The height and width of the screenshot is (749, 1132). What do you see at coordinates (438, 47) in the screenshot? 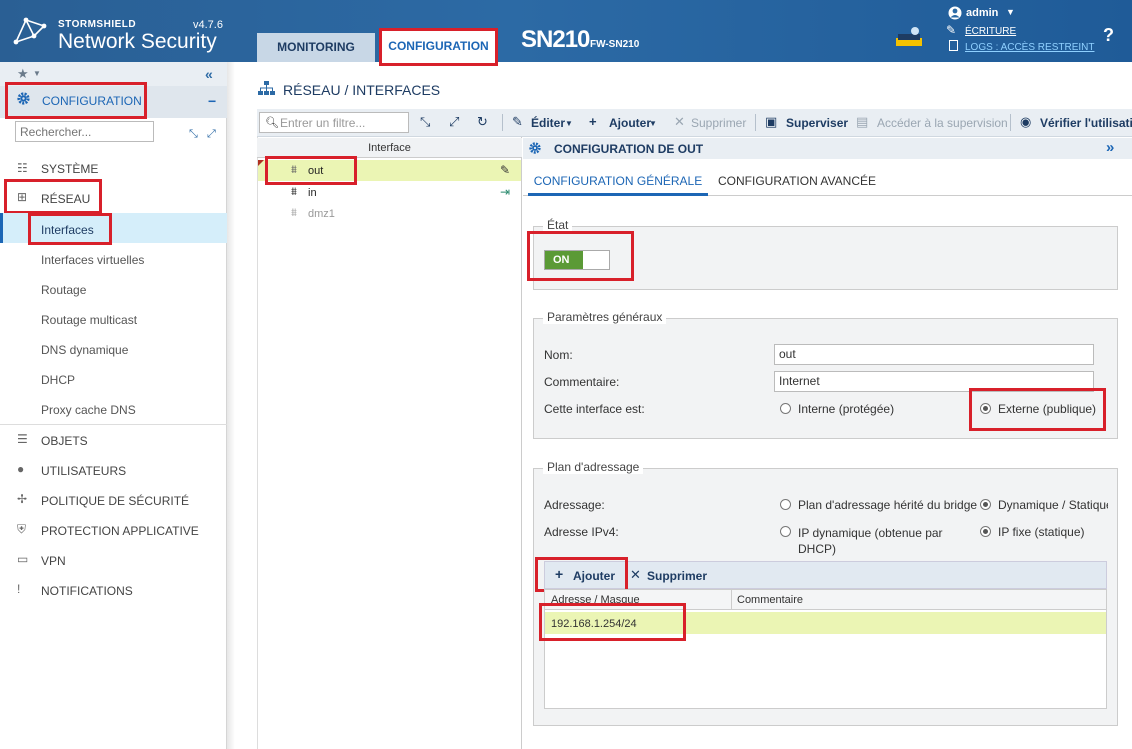
I see `tab-configuration: CONFIGURATION` at bounding box center [438, 47].